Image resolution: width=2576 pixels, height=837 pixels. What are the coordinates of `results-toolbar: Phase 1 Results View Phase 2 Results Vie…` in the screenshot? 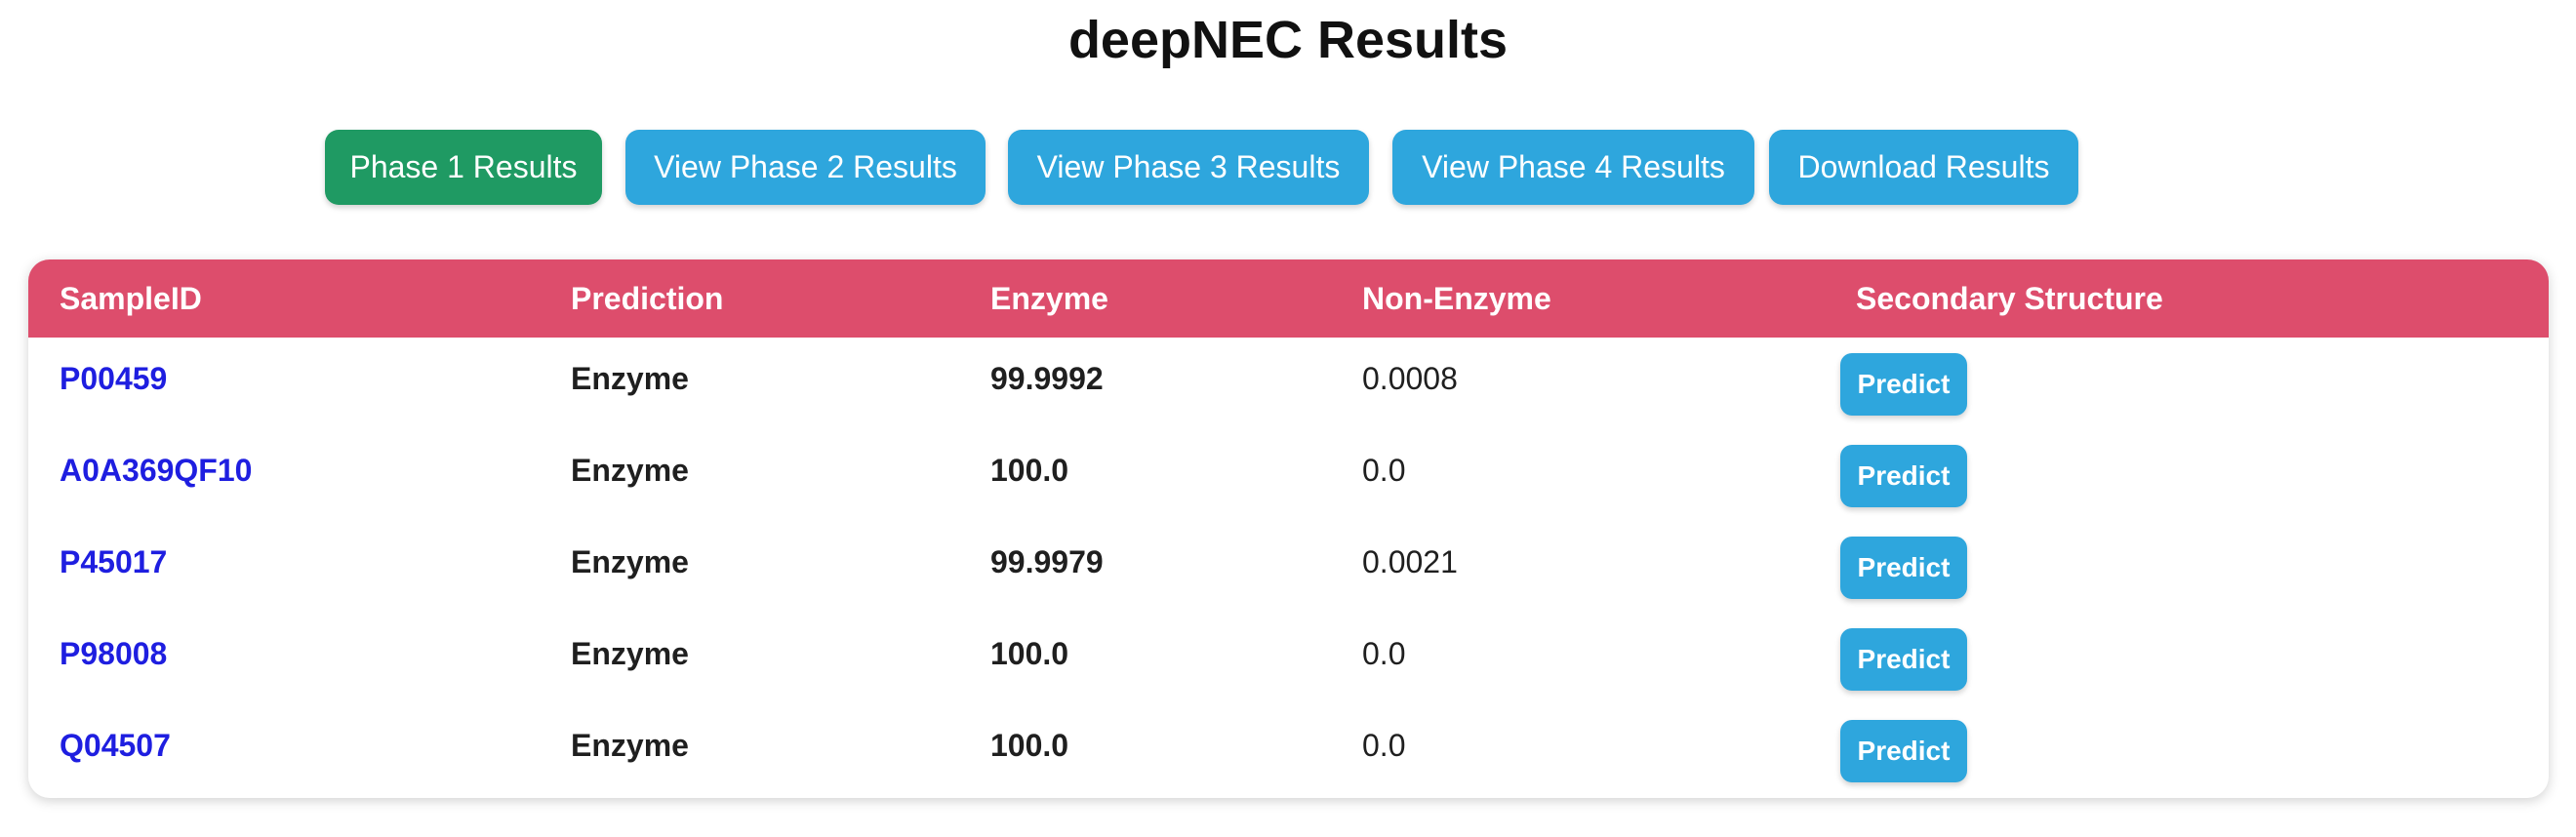 It's located at (1288, 167).